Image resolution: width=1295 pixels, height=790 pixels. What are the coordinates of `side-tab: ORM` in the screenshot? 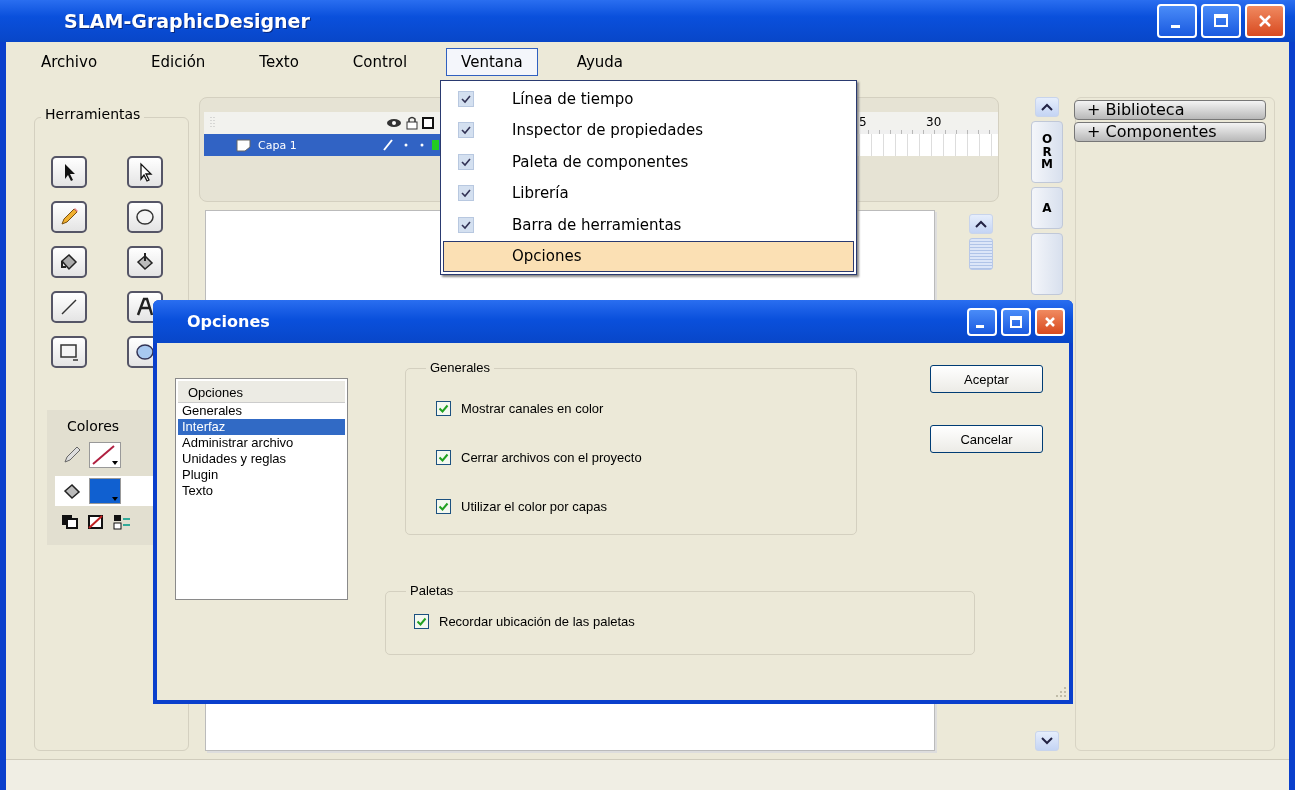 It's located at (1047, 152).